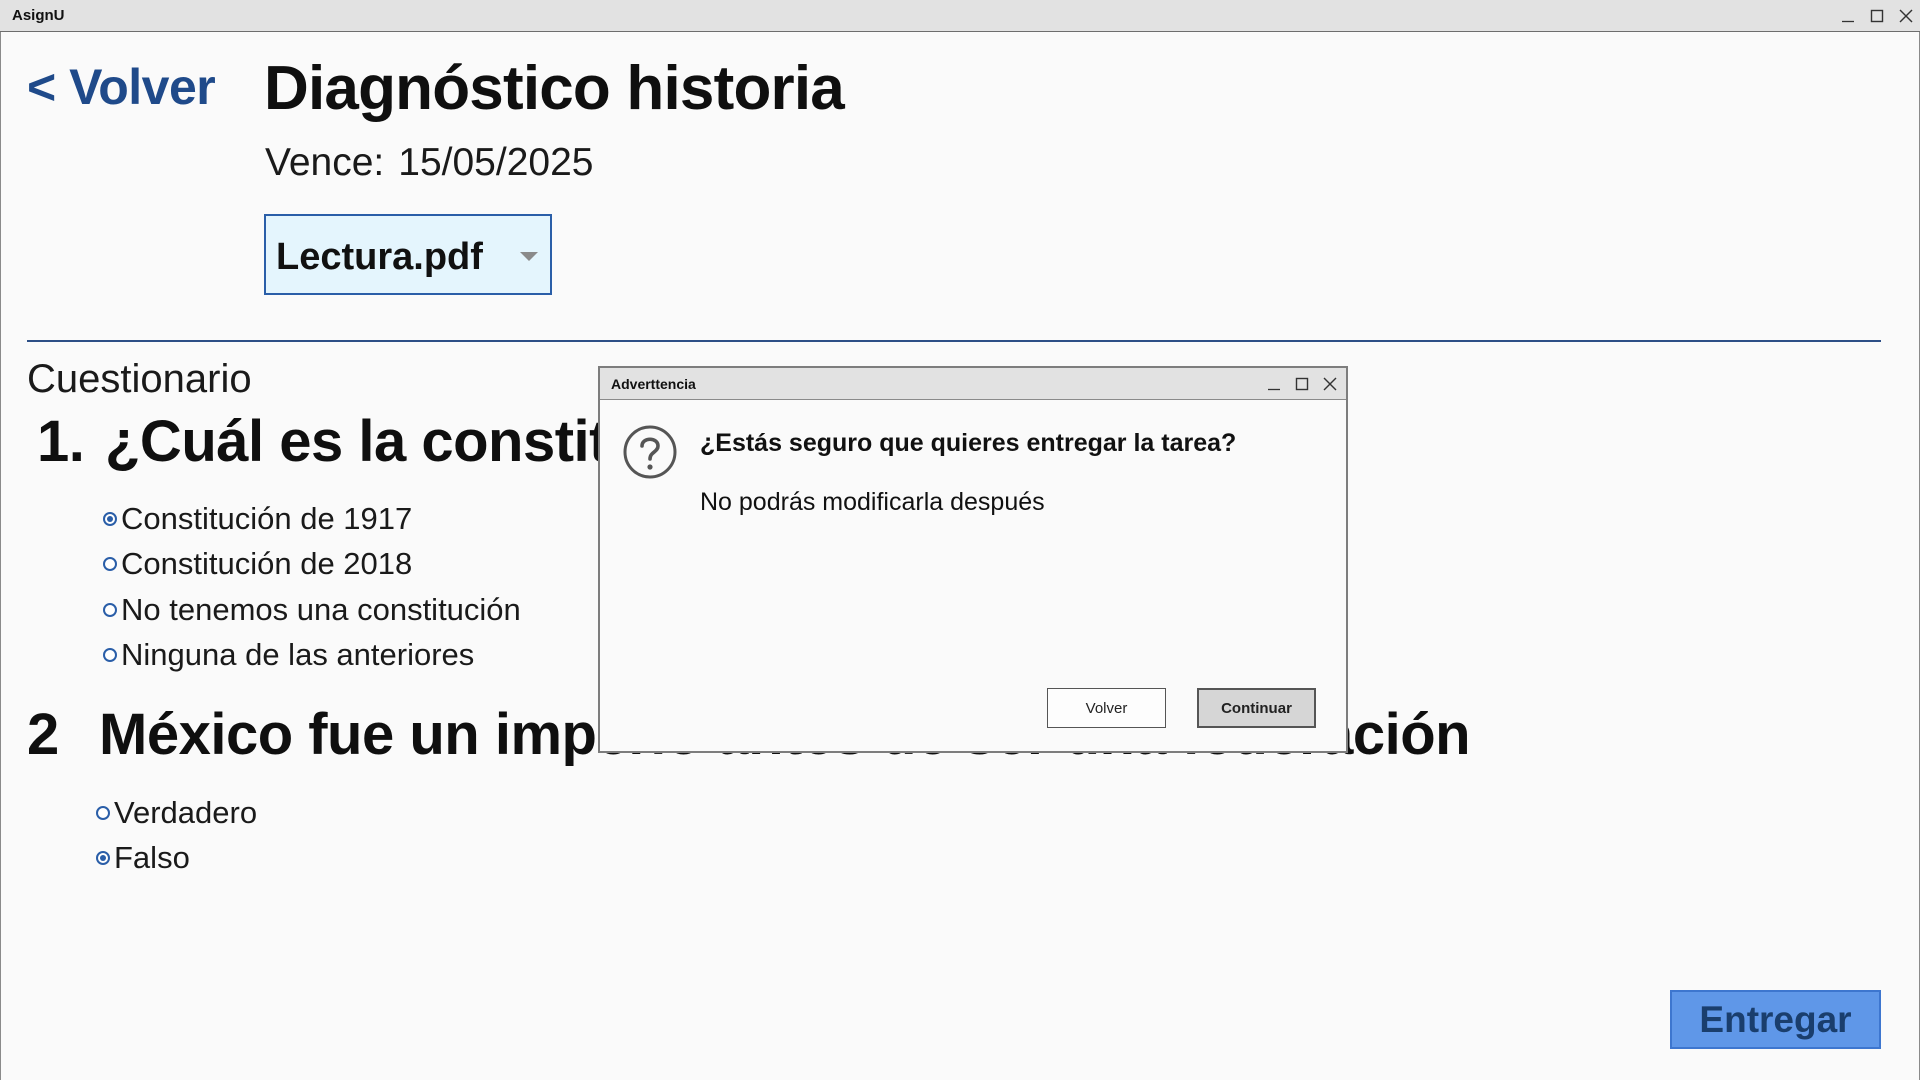  I want to click on radio-option: Constitución de 1917, so click(312, 519).